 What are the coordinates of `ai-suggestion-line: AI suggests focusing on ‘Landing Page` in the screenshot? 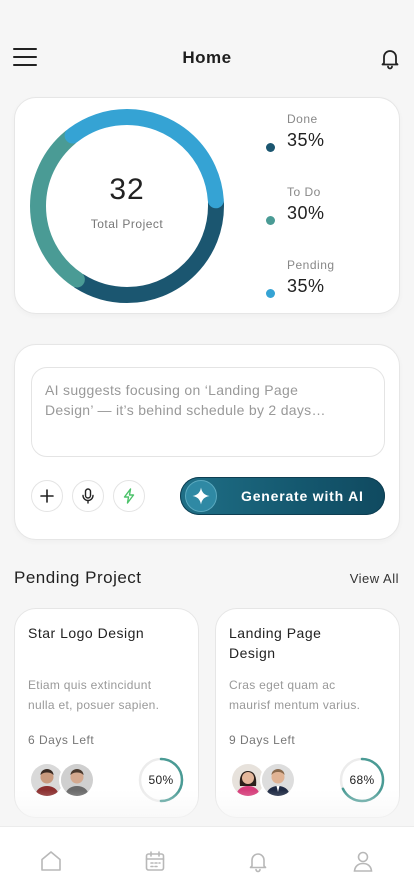 It's located at (172, 390).